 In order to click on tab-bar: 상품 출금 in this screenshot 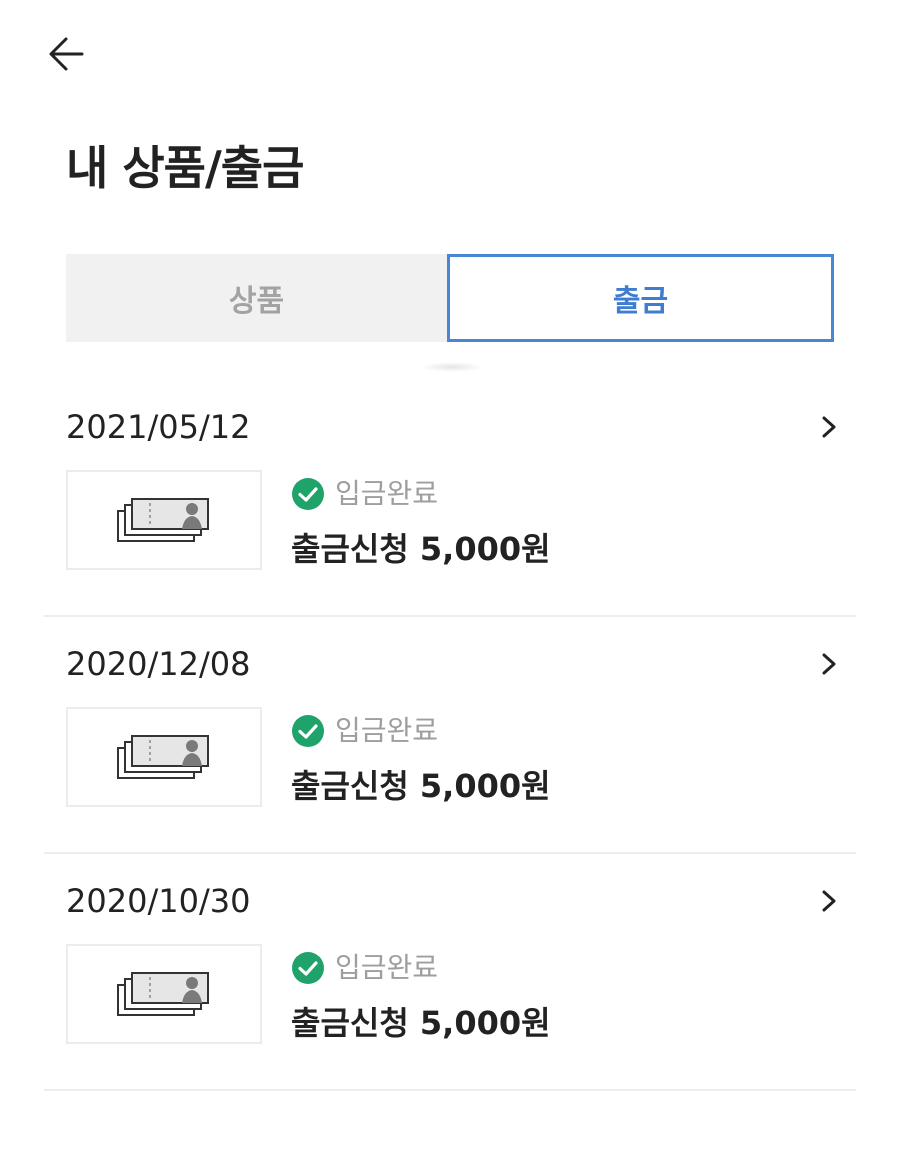, I will do `click(450, 298)`.